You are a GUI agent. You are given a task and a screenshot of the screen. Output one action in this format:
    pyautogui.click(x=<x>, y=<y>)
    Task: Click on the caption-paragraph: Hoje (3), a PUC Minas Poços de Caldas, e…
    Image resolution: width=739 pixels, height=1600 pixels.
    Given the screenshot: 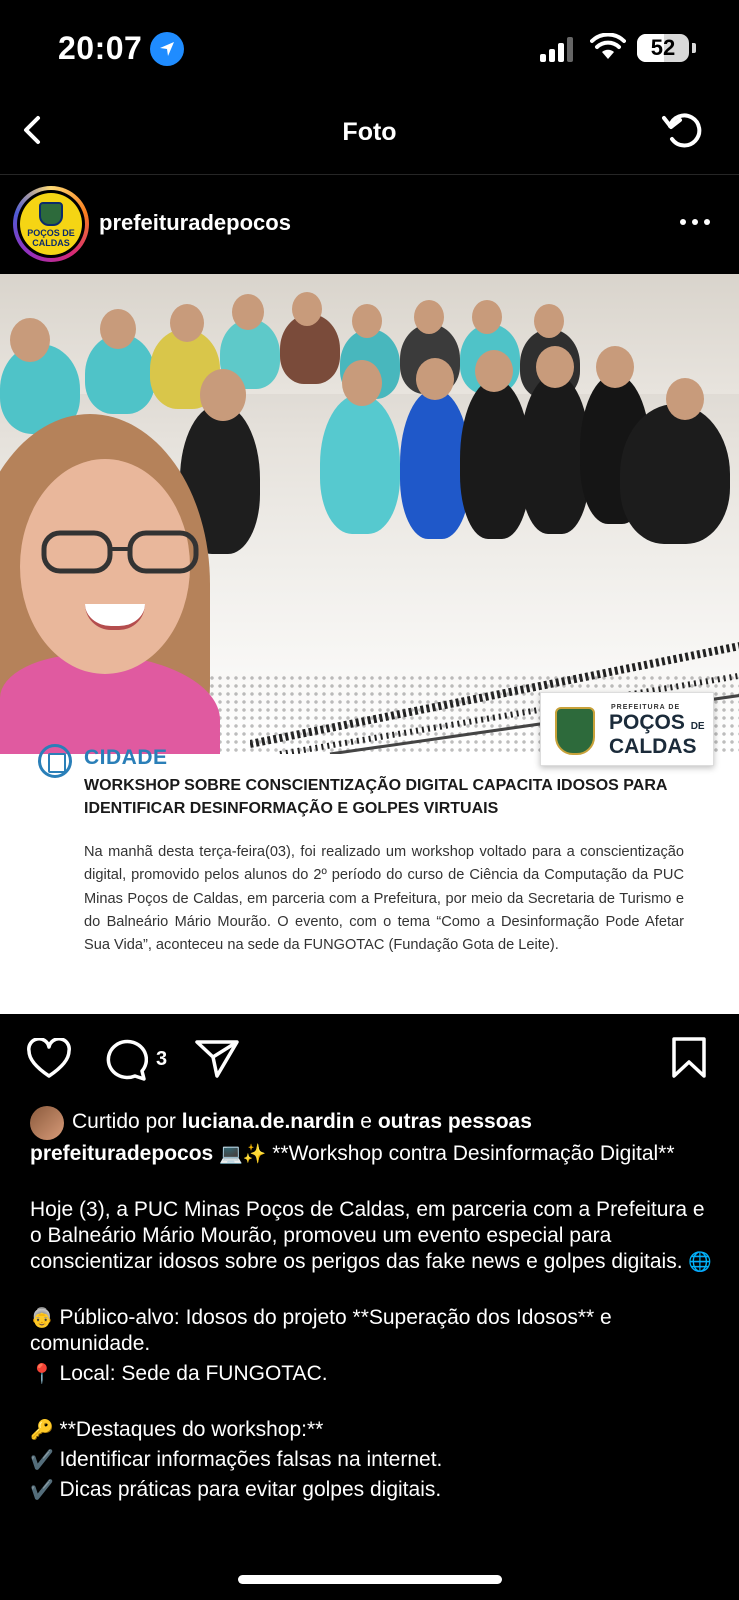 What is the action you would take?
    pyautogui.click(x=367, y=1235)
    